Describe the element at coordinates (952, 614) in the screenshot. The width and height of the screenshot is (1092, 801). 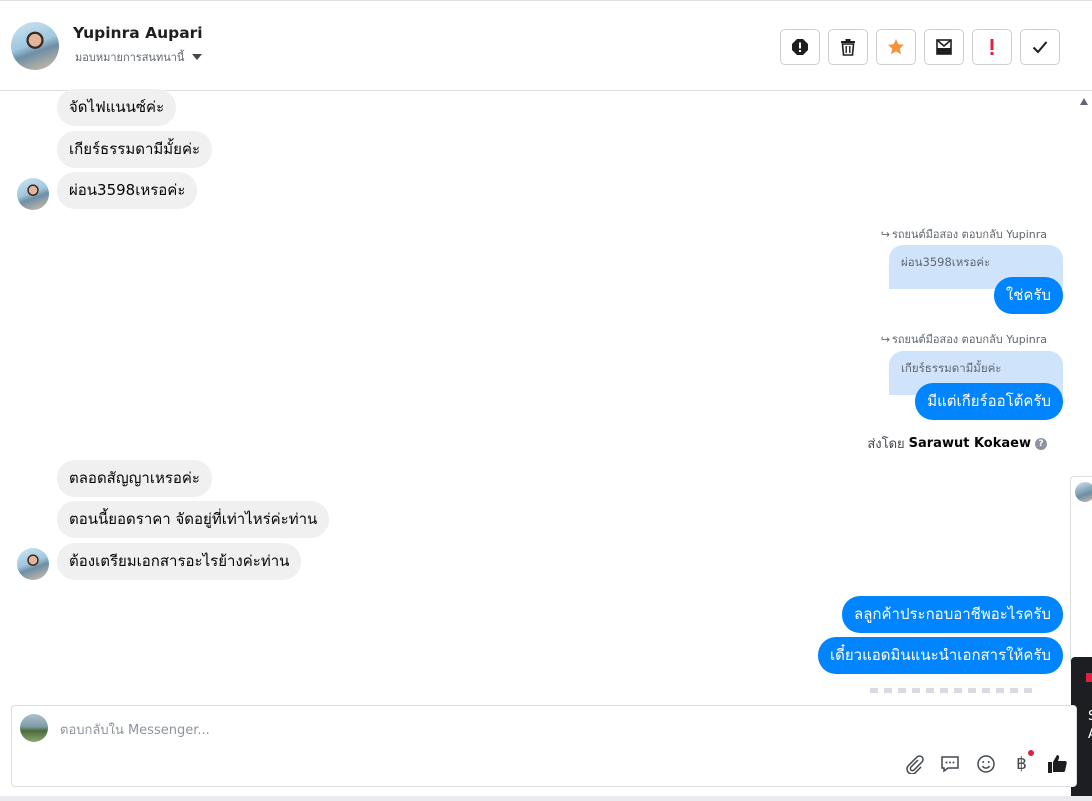
I see `outgoing-message: ลลูกค้าประกอบอาชีพอะไรครับ` at that location.